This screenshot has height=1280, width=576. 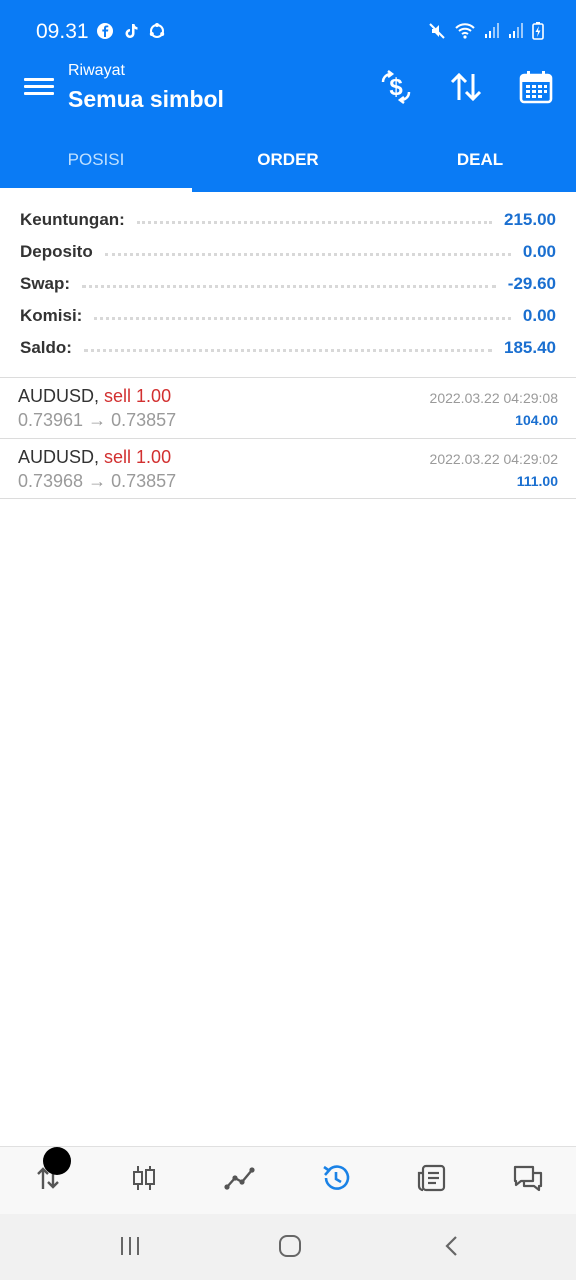 I want to click on system-nav-bar, so click(x=288, y=1247).